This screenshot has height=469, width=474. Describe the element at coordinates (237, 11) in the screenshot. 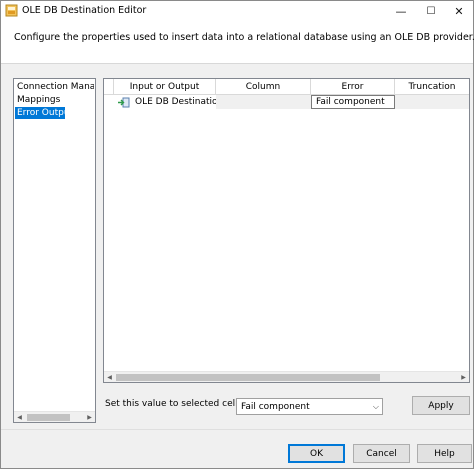

I see `title-bar: OLE DB Destination Editor — ☐ ✕` at that location.